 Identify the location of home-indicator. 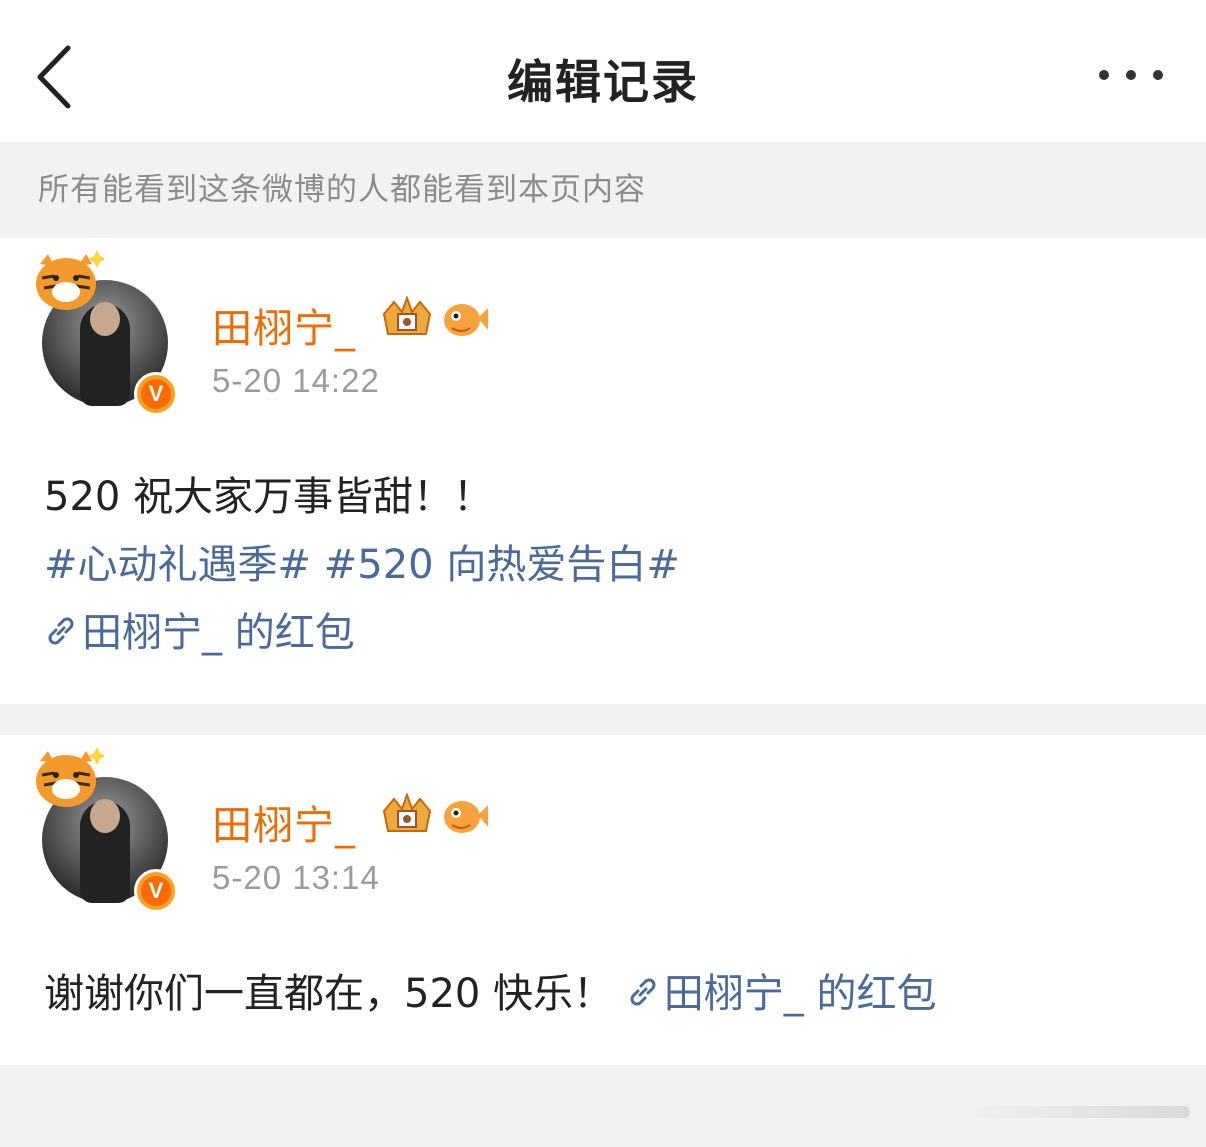
(1070, 1112).